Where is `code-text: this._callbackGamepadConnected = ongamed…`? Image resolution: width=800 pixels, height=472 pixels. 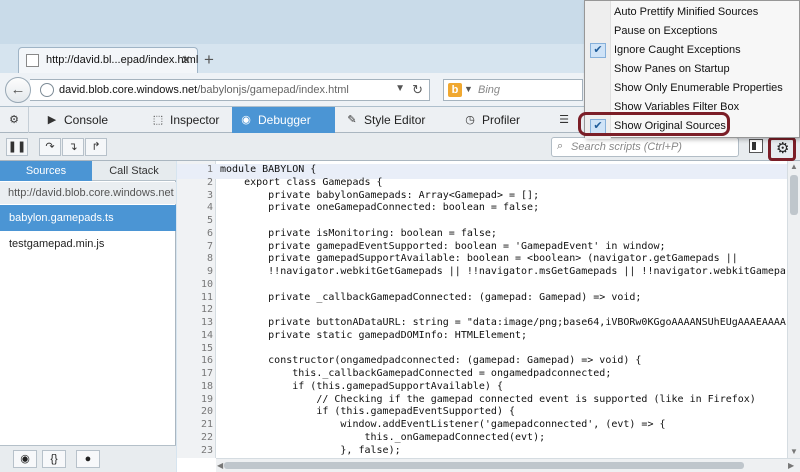
code-text: this._callbackGamepadConnected = ongamed… is located at coordinates (416, 373).